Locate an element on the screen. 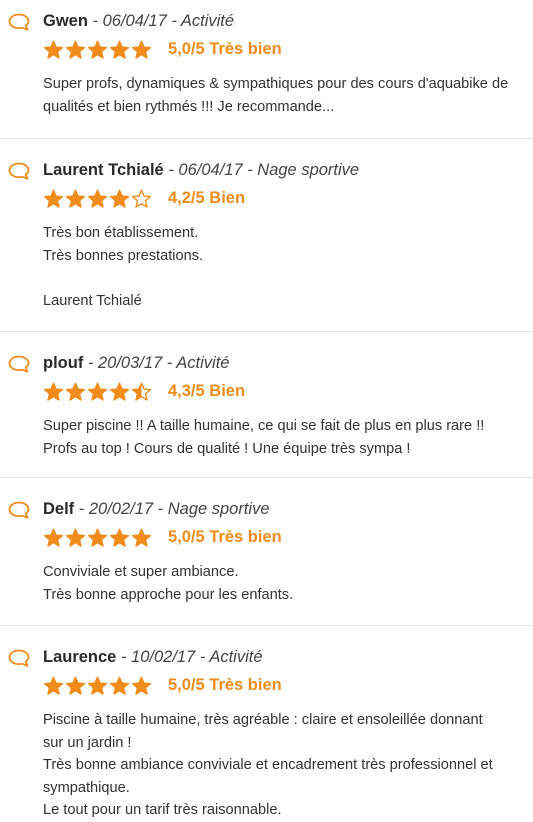 The height and width of the screenshot is (822, 533). review-author: Gwen is located at coordinates (65, 21).